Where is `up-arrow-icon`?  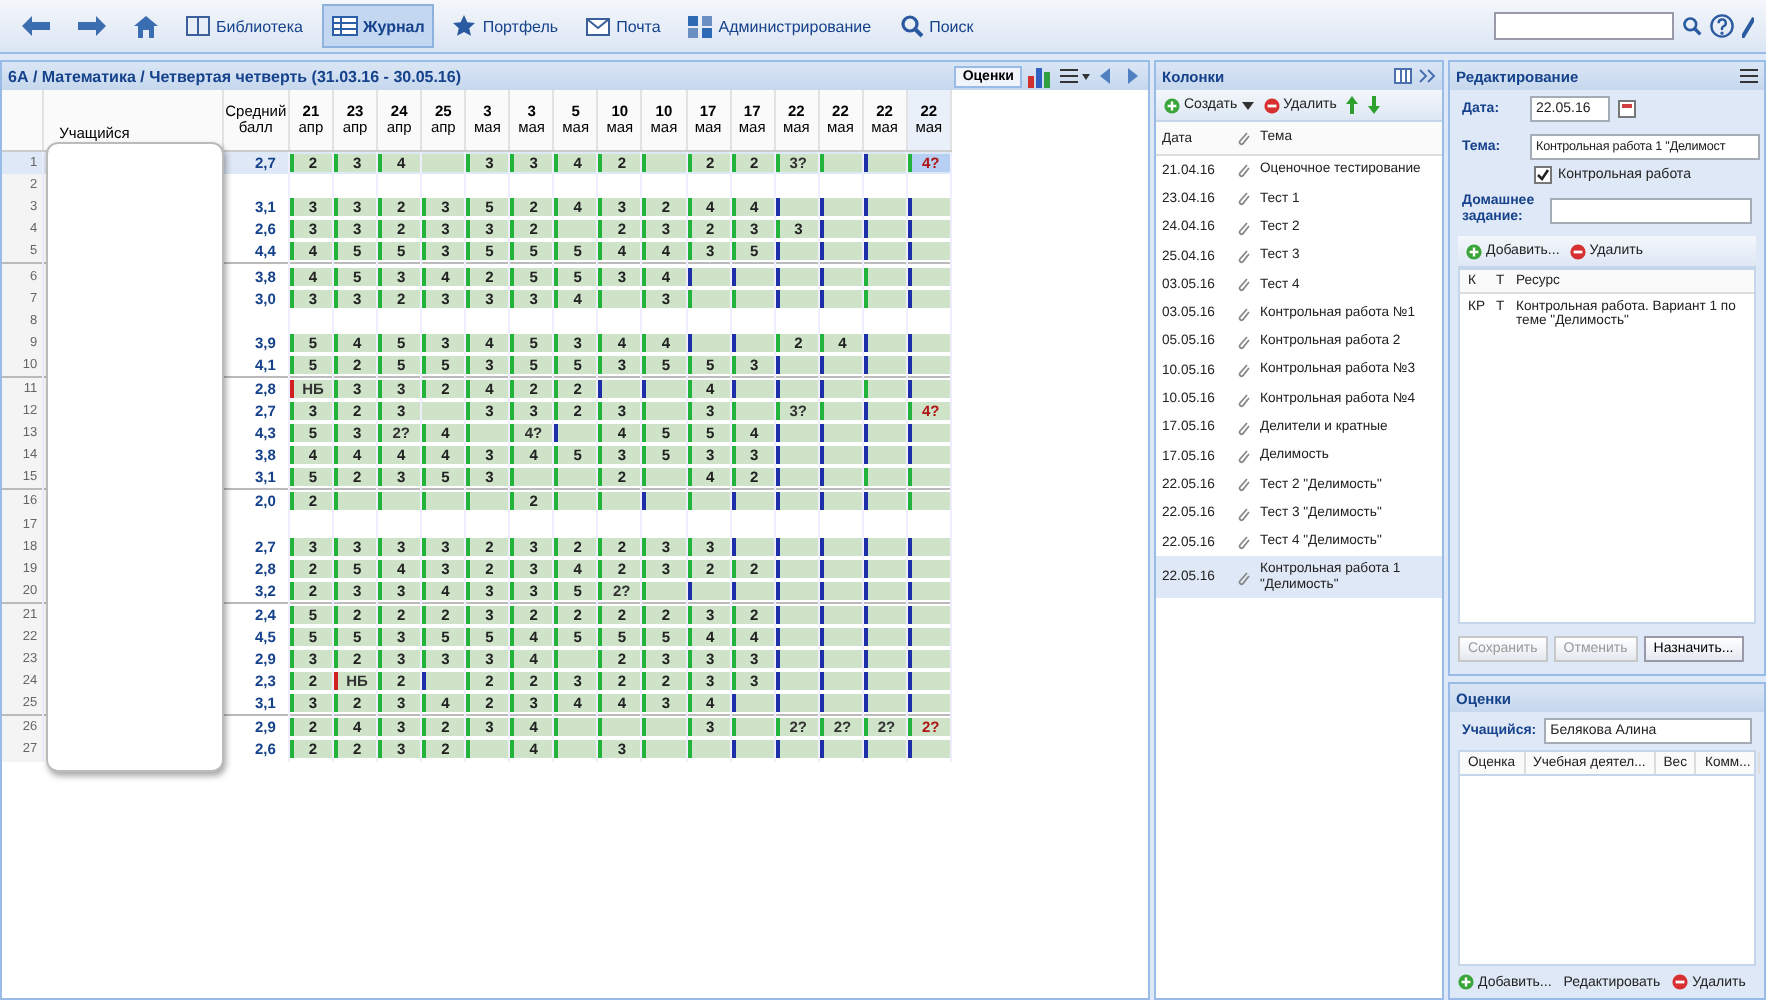 up-arrow-icon is located at coordinates (1352, 105).